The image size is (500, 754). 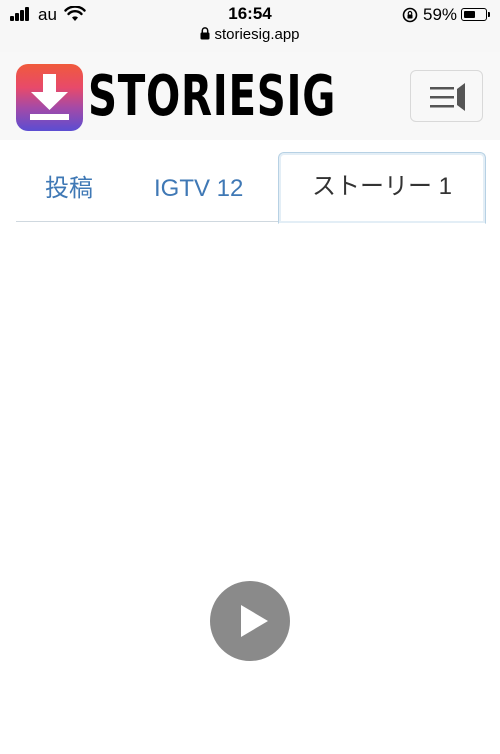 What do you see at coordinates (382, 188) in the screenshot?
I see `tab-stories: ストーリー 1` at bounding box center [382, 188].